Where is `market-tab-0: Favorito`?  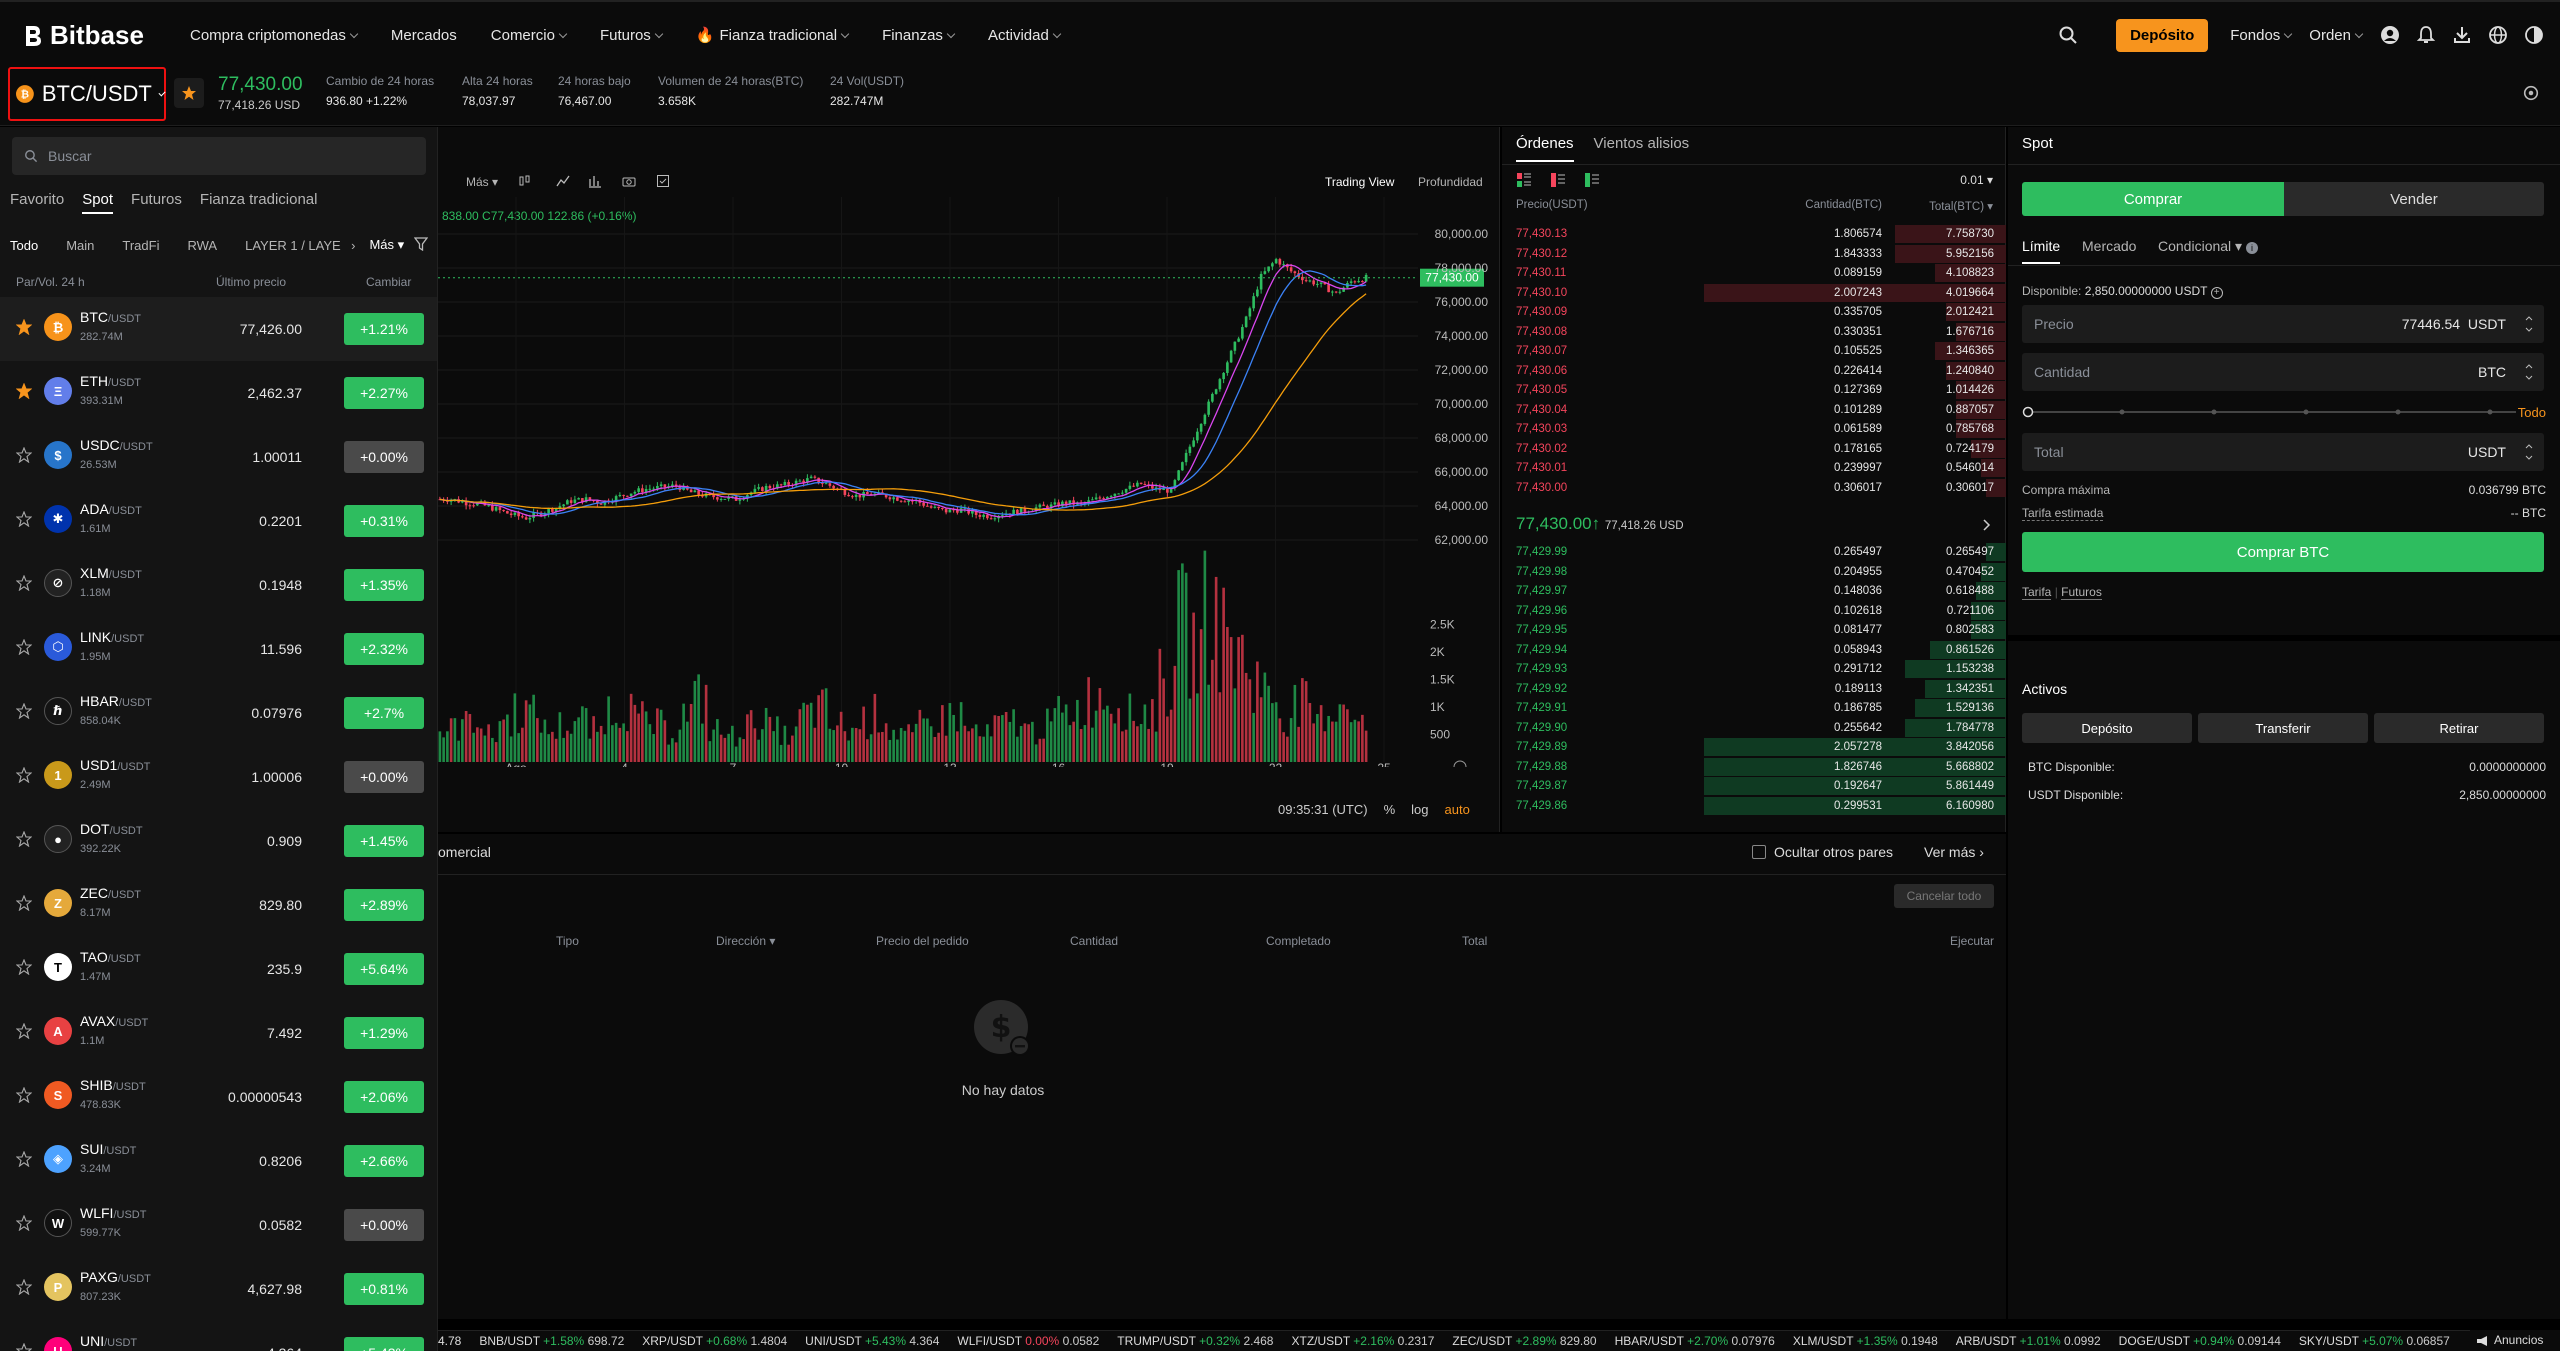
market-tab-0: Favorito is located at coordinates (37, 202).